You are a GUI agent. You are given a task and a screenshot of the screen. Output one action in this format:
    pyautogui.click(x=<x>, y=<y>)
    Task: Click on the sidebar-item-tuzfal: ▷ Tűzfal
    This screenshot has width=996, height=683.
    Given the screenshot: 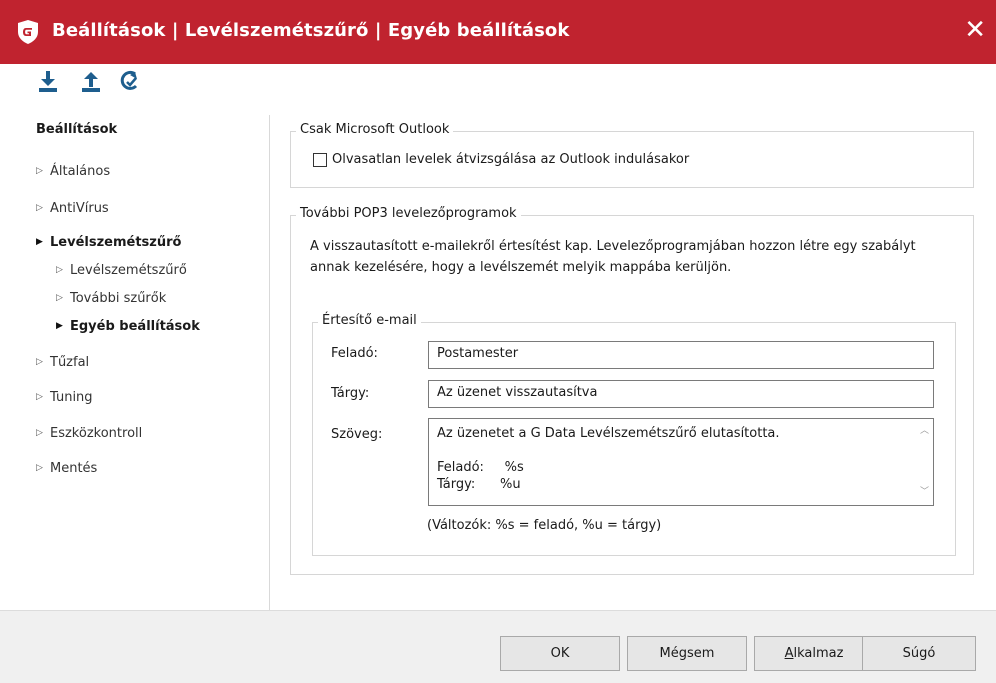 What is the action you would take?
    pyautogui.click(x=62, y=362)
    